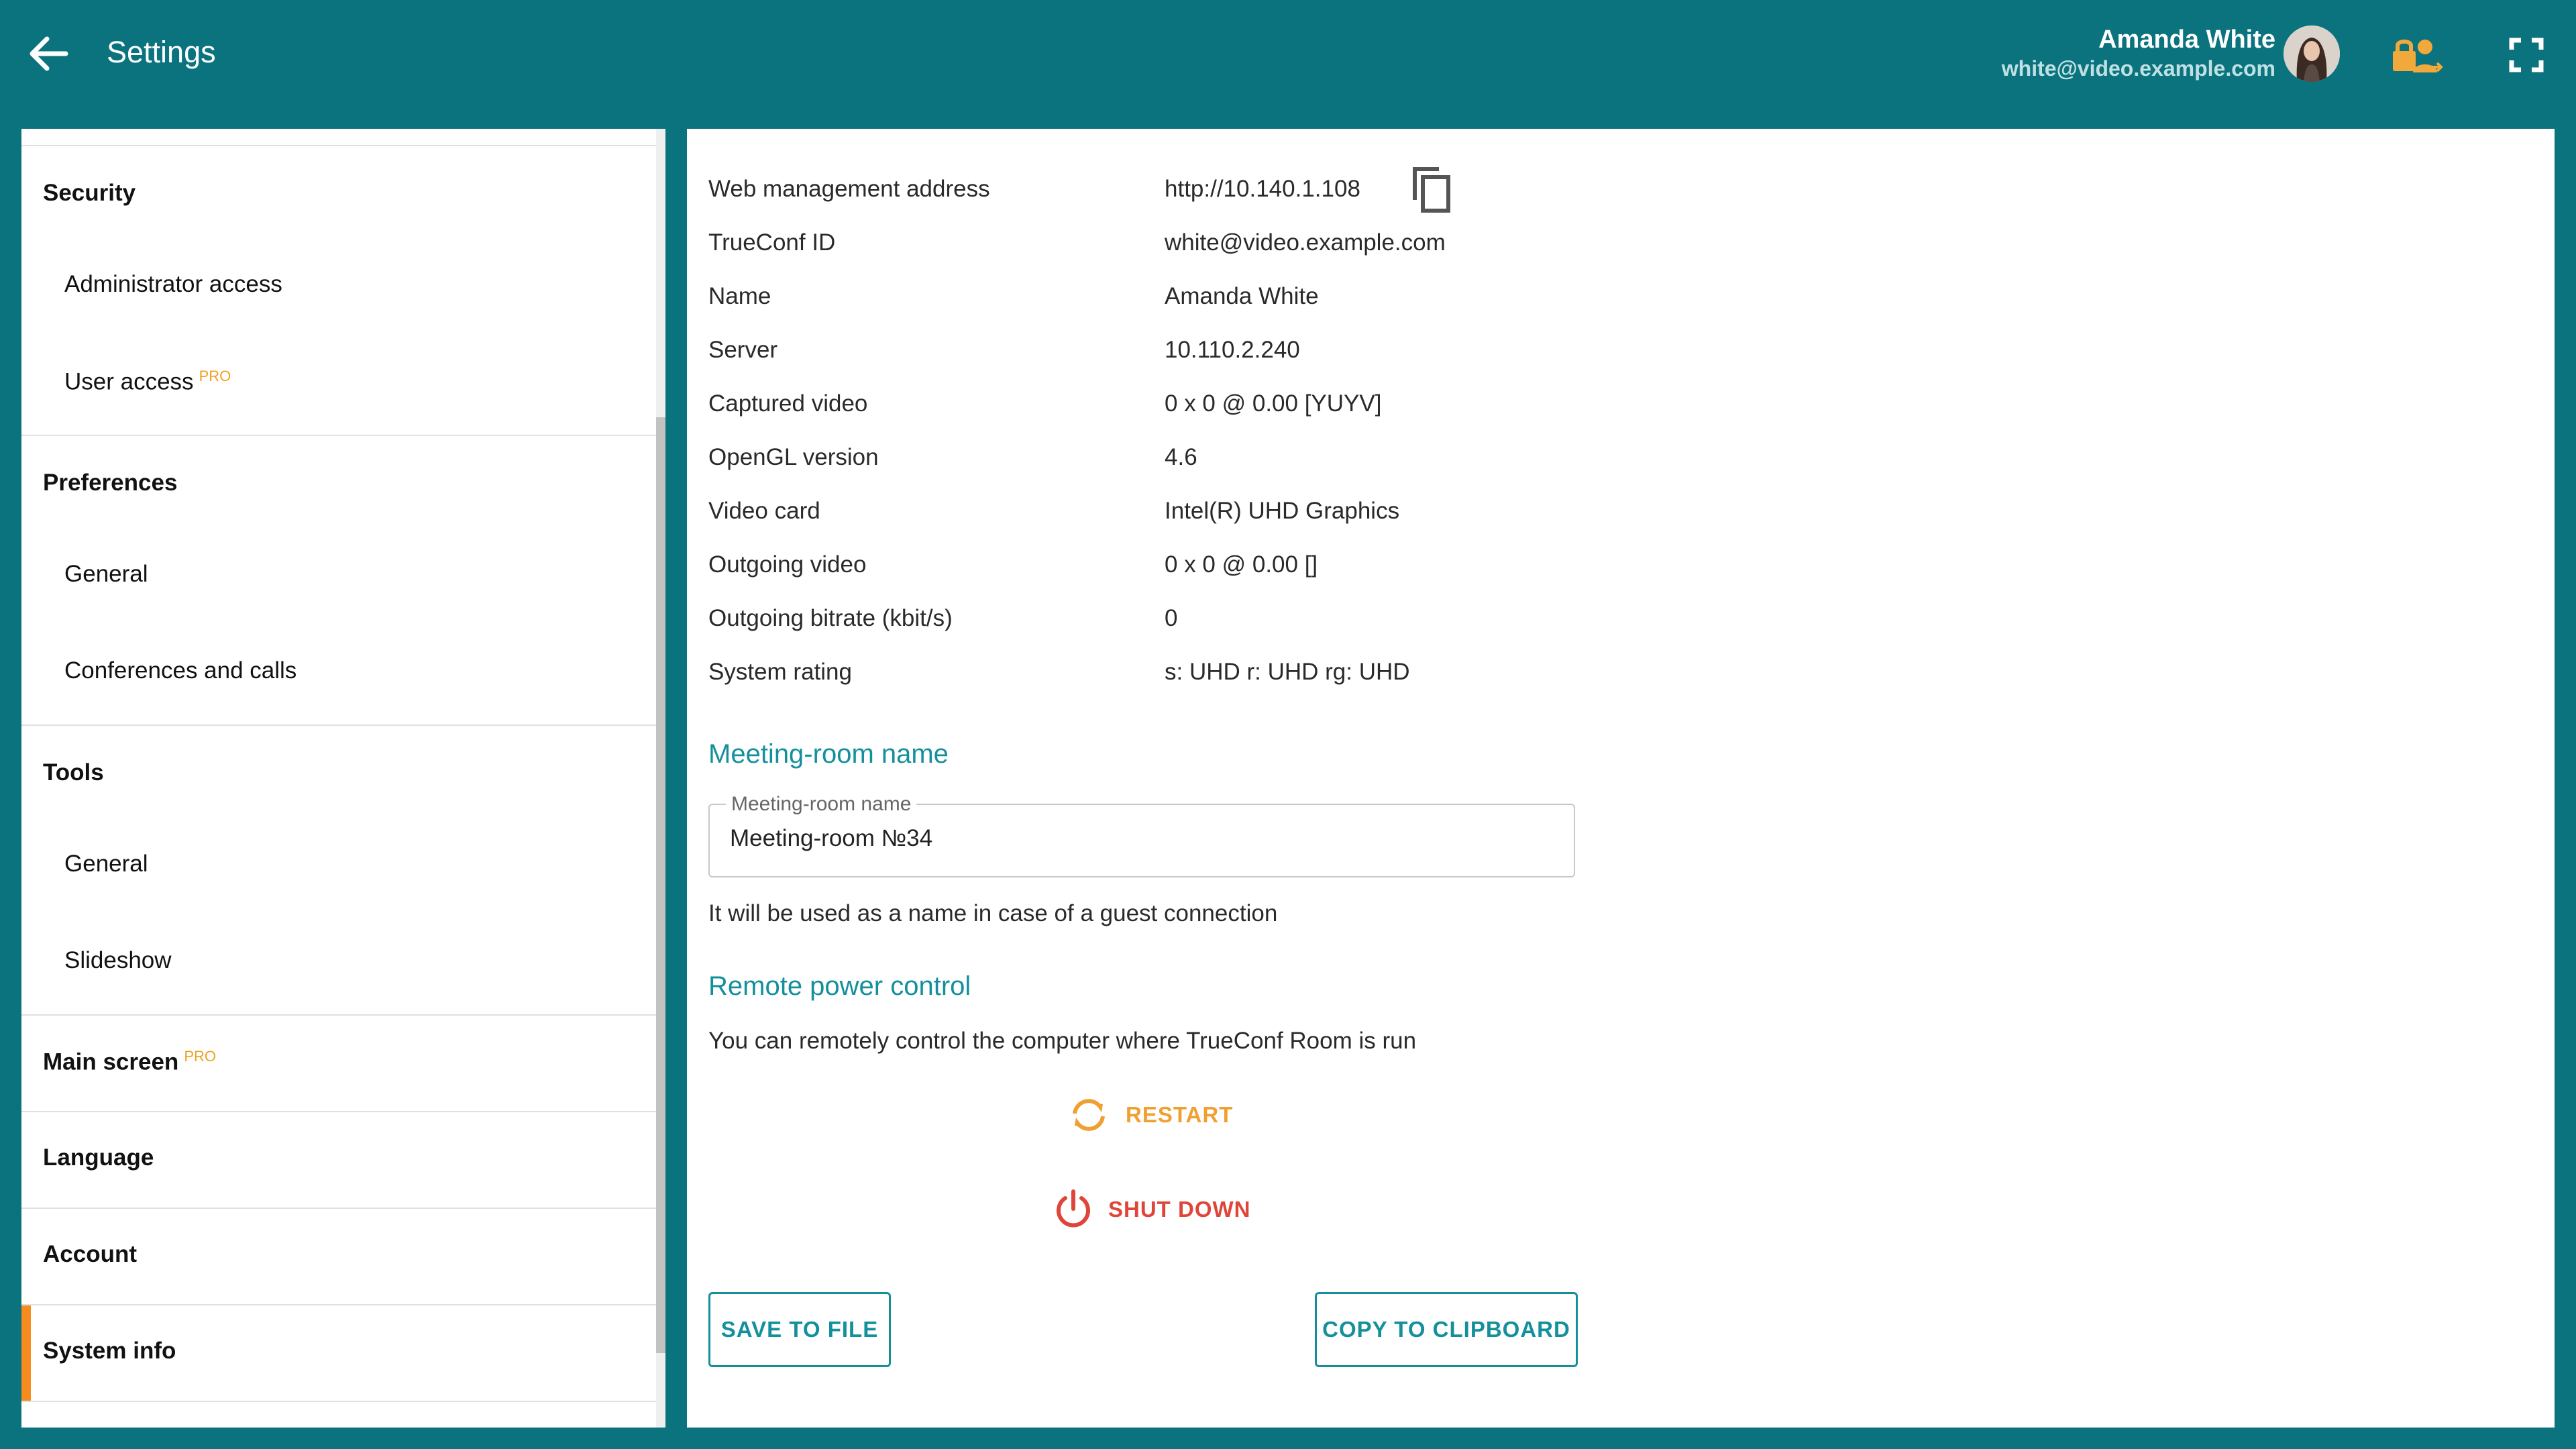  I want to click on meeting-room-input, so click(1139, 838).